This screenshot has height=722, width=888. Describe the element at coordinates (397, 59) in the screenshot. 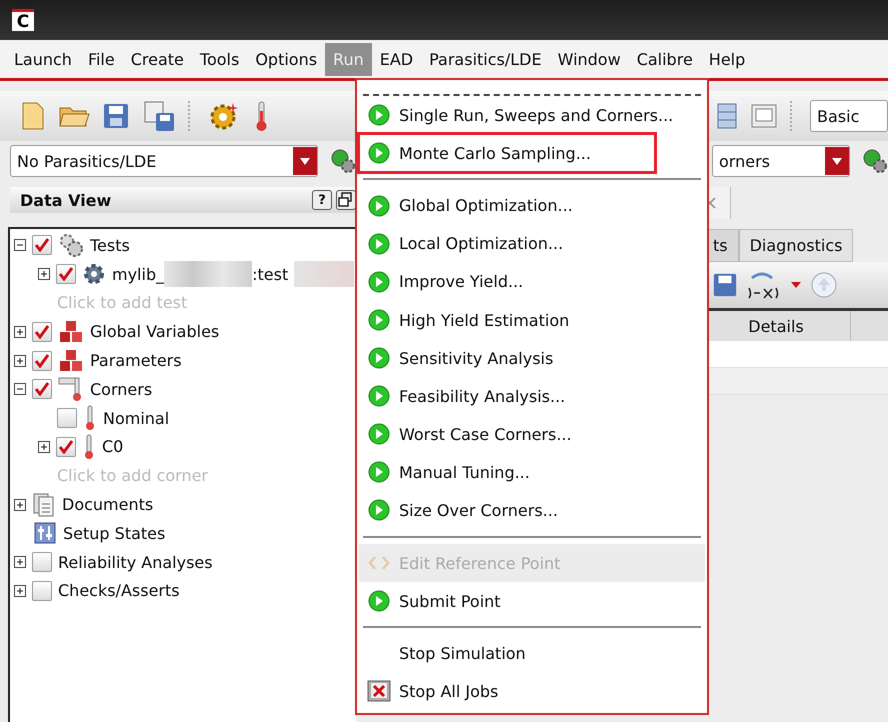

I see `menu-bar-item: EAD` at that location.